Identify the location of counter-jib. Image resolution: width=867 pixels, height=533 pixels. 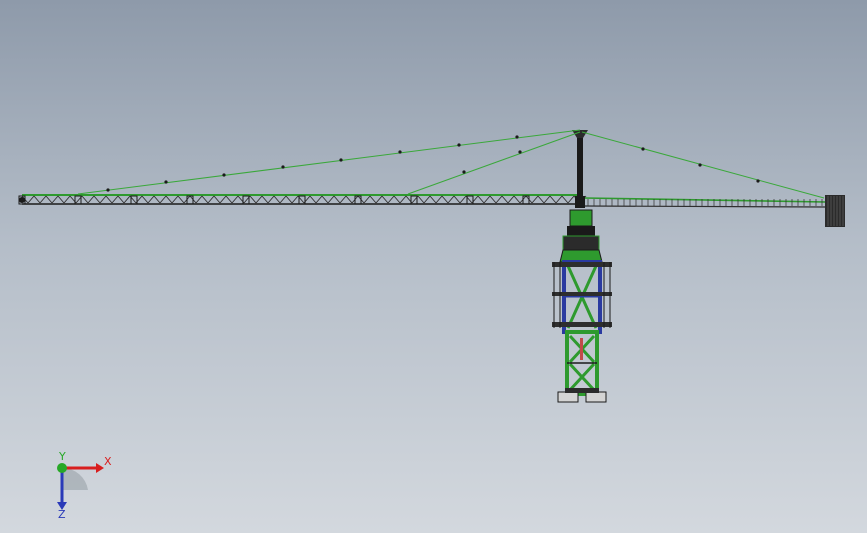
(705, 202).